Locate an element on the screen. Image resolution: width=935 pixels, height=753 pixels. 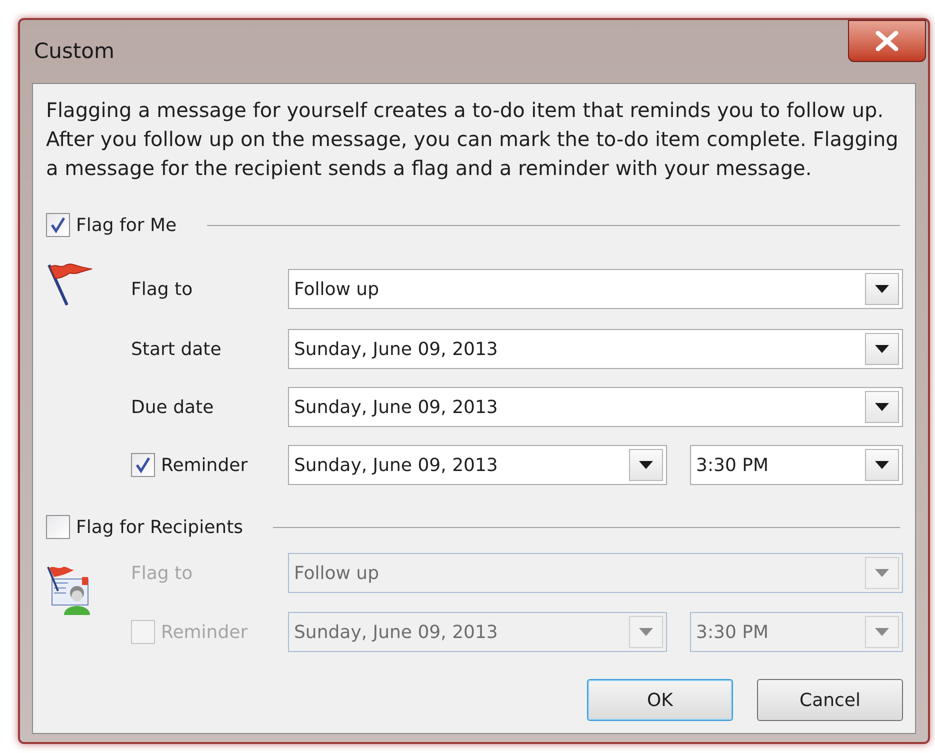
dropdown-field: Follow up is located at coordinates (595, 289).